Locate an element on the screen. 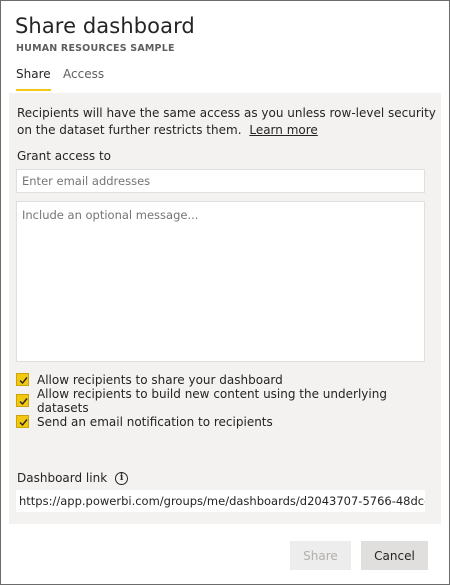 The height and width of the screenshot is (585, 450). tab-access: Access is located at coordinates (83, 79).